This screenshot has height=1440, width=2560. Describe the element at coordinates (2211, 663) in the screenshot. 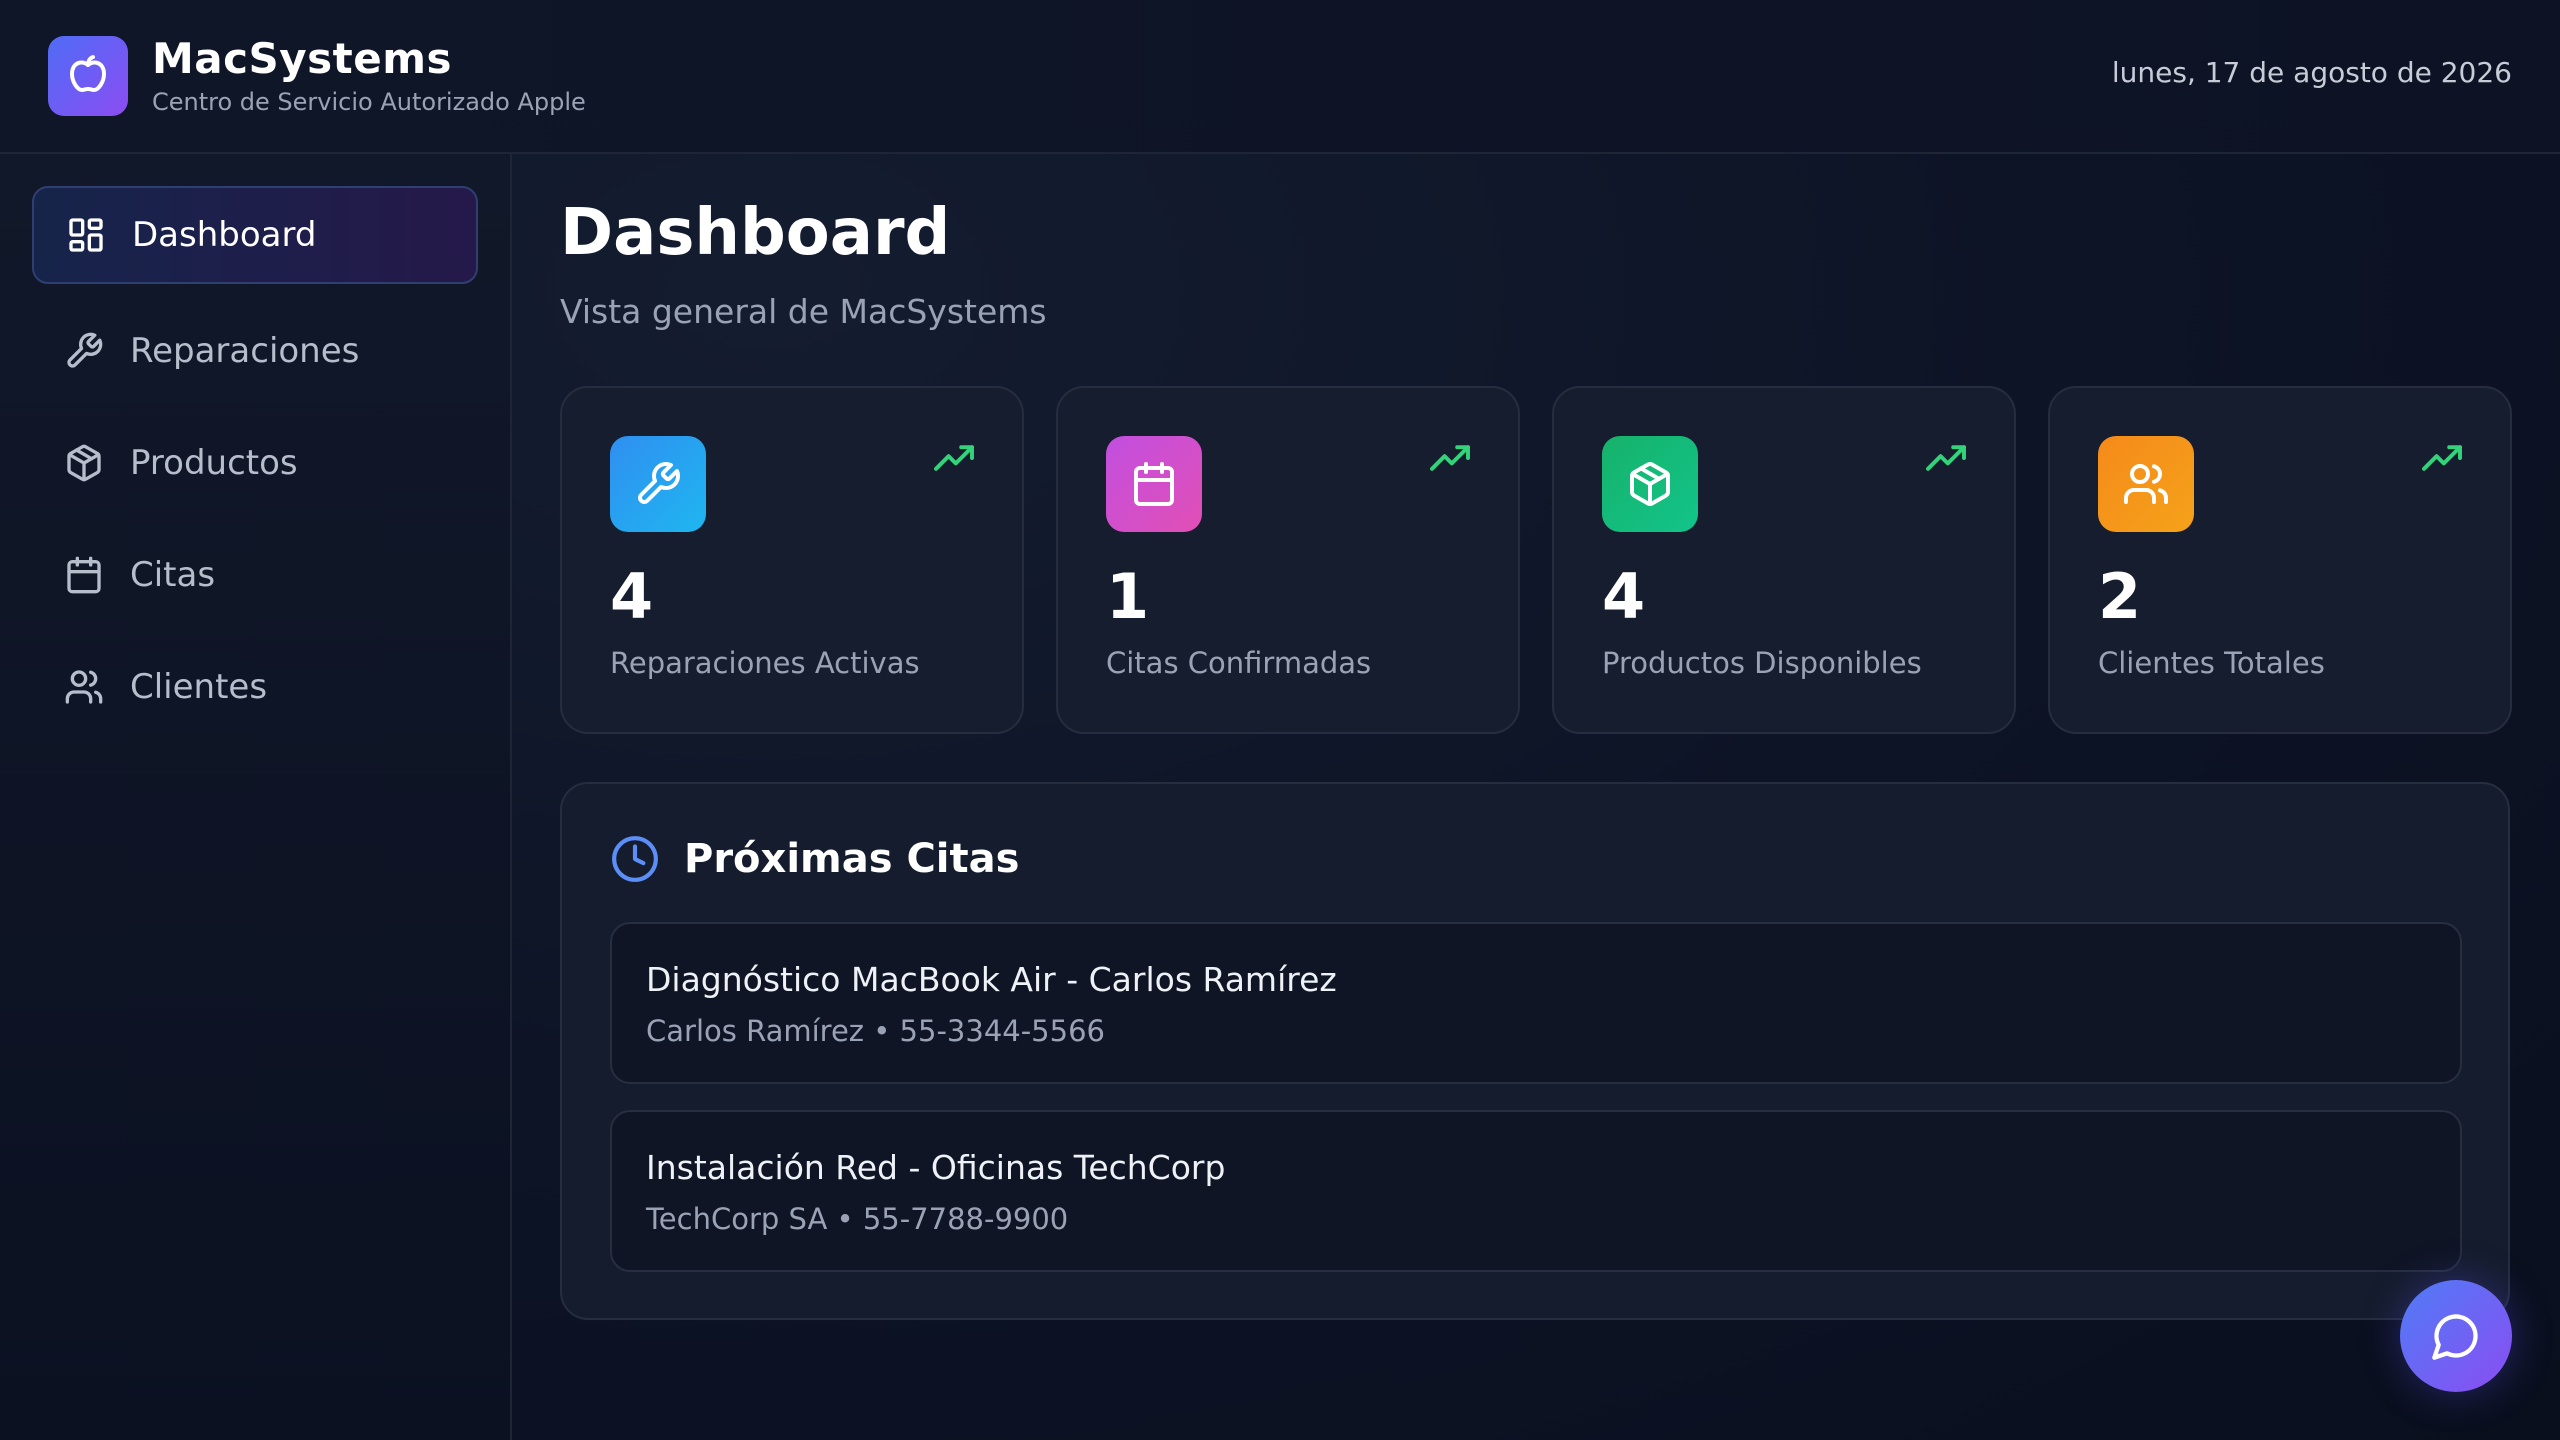

I see `stat-label: Clientes Totales` at that location.